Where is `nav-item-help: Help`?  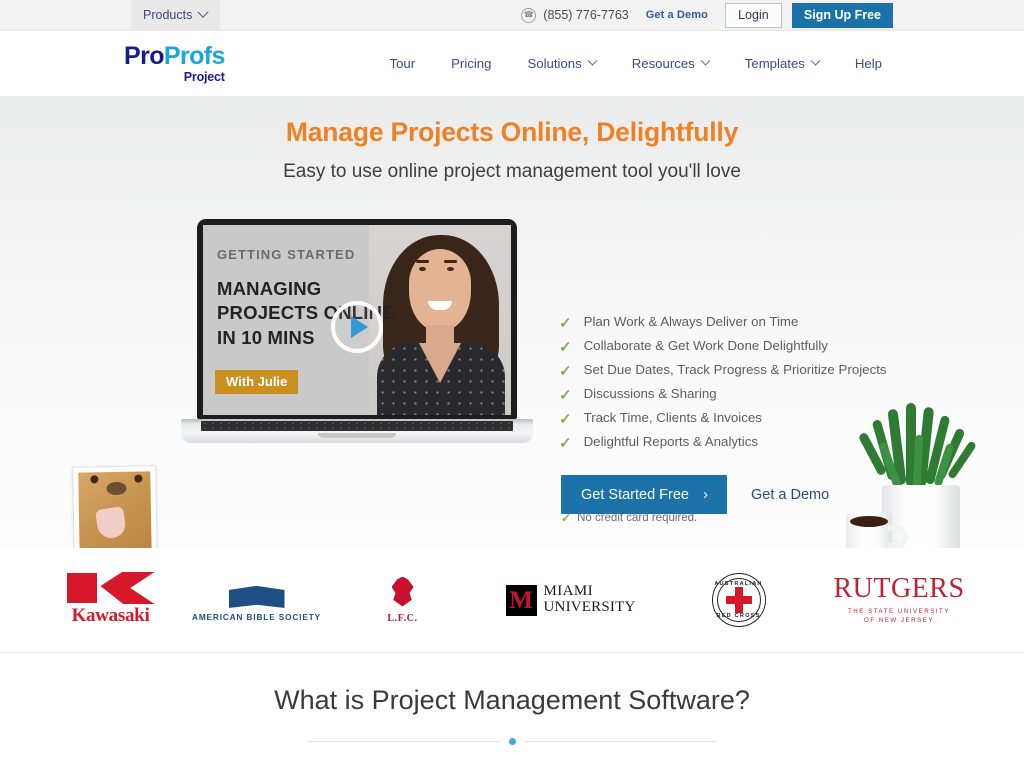 nav-item-help: Help is located at coordinates (868, 63).